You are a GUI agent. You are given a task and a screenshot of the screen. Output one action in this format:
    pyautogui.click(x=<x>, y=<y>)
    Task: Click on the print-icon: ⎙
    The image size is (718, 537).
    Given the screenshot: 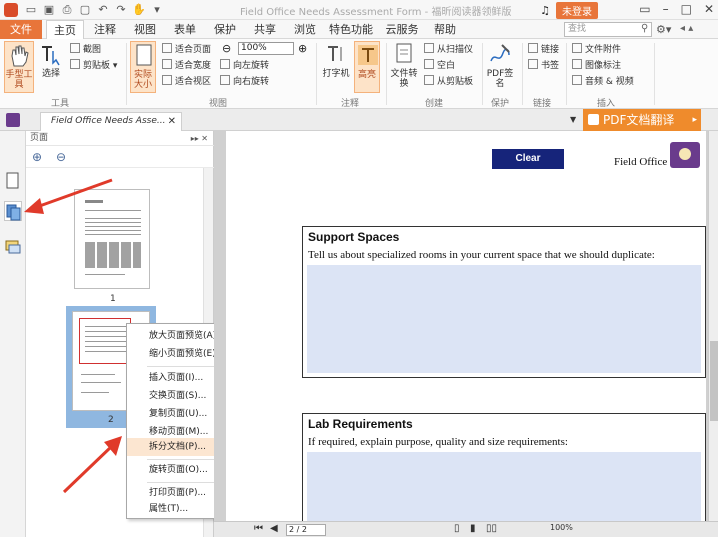 What is the action you would take?
    pyautogui.click(x=67, y=10)
    